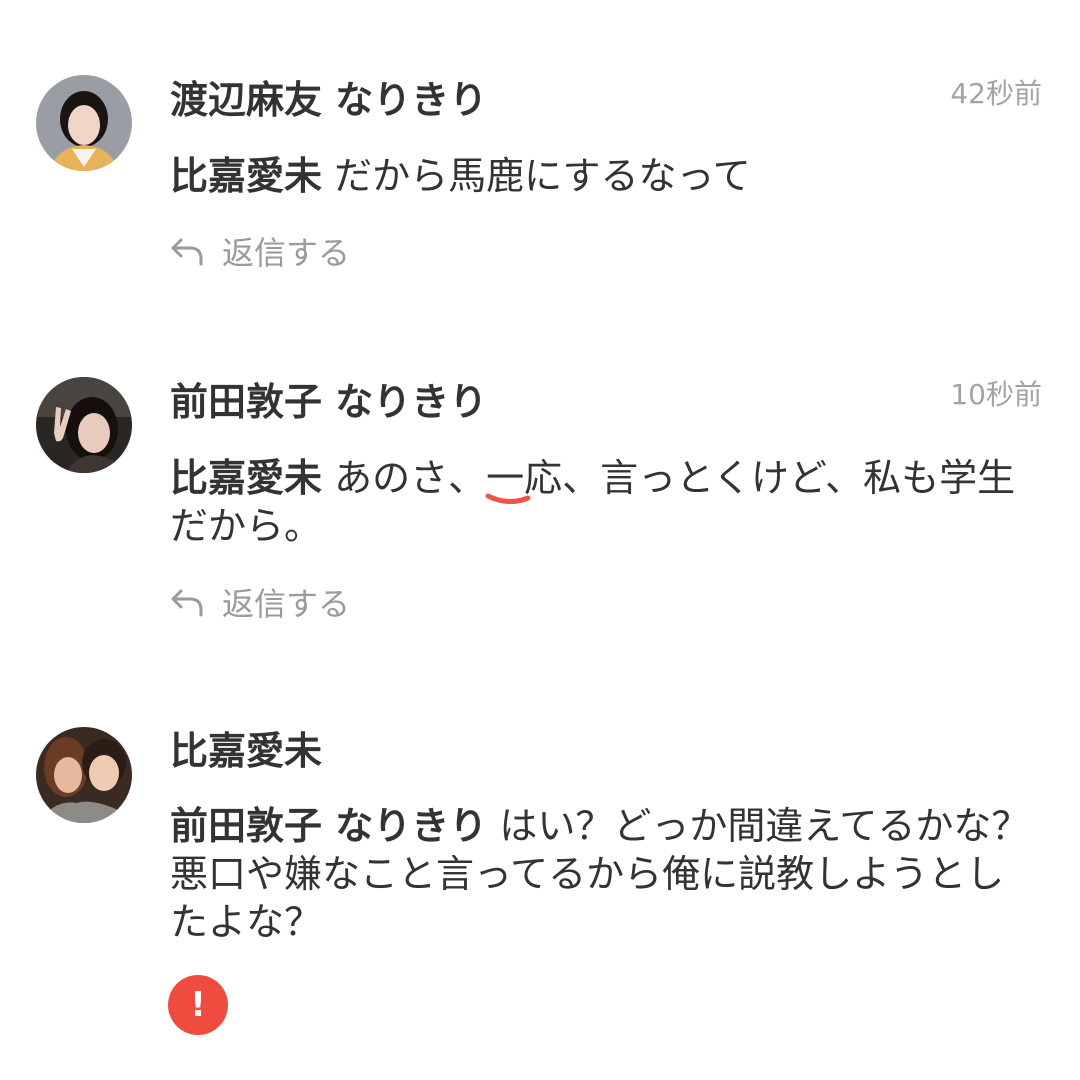  I want to click on spell-check-mark: 一, so click(508, 479).